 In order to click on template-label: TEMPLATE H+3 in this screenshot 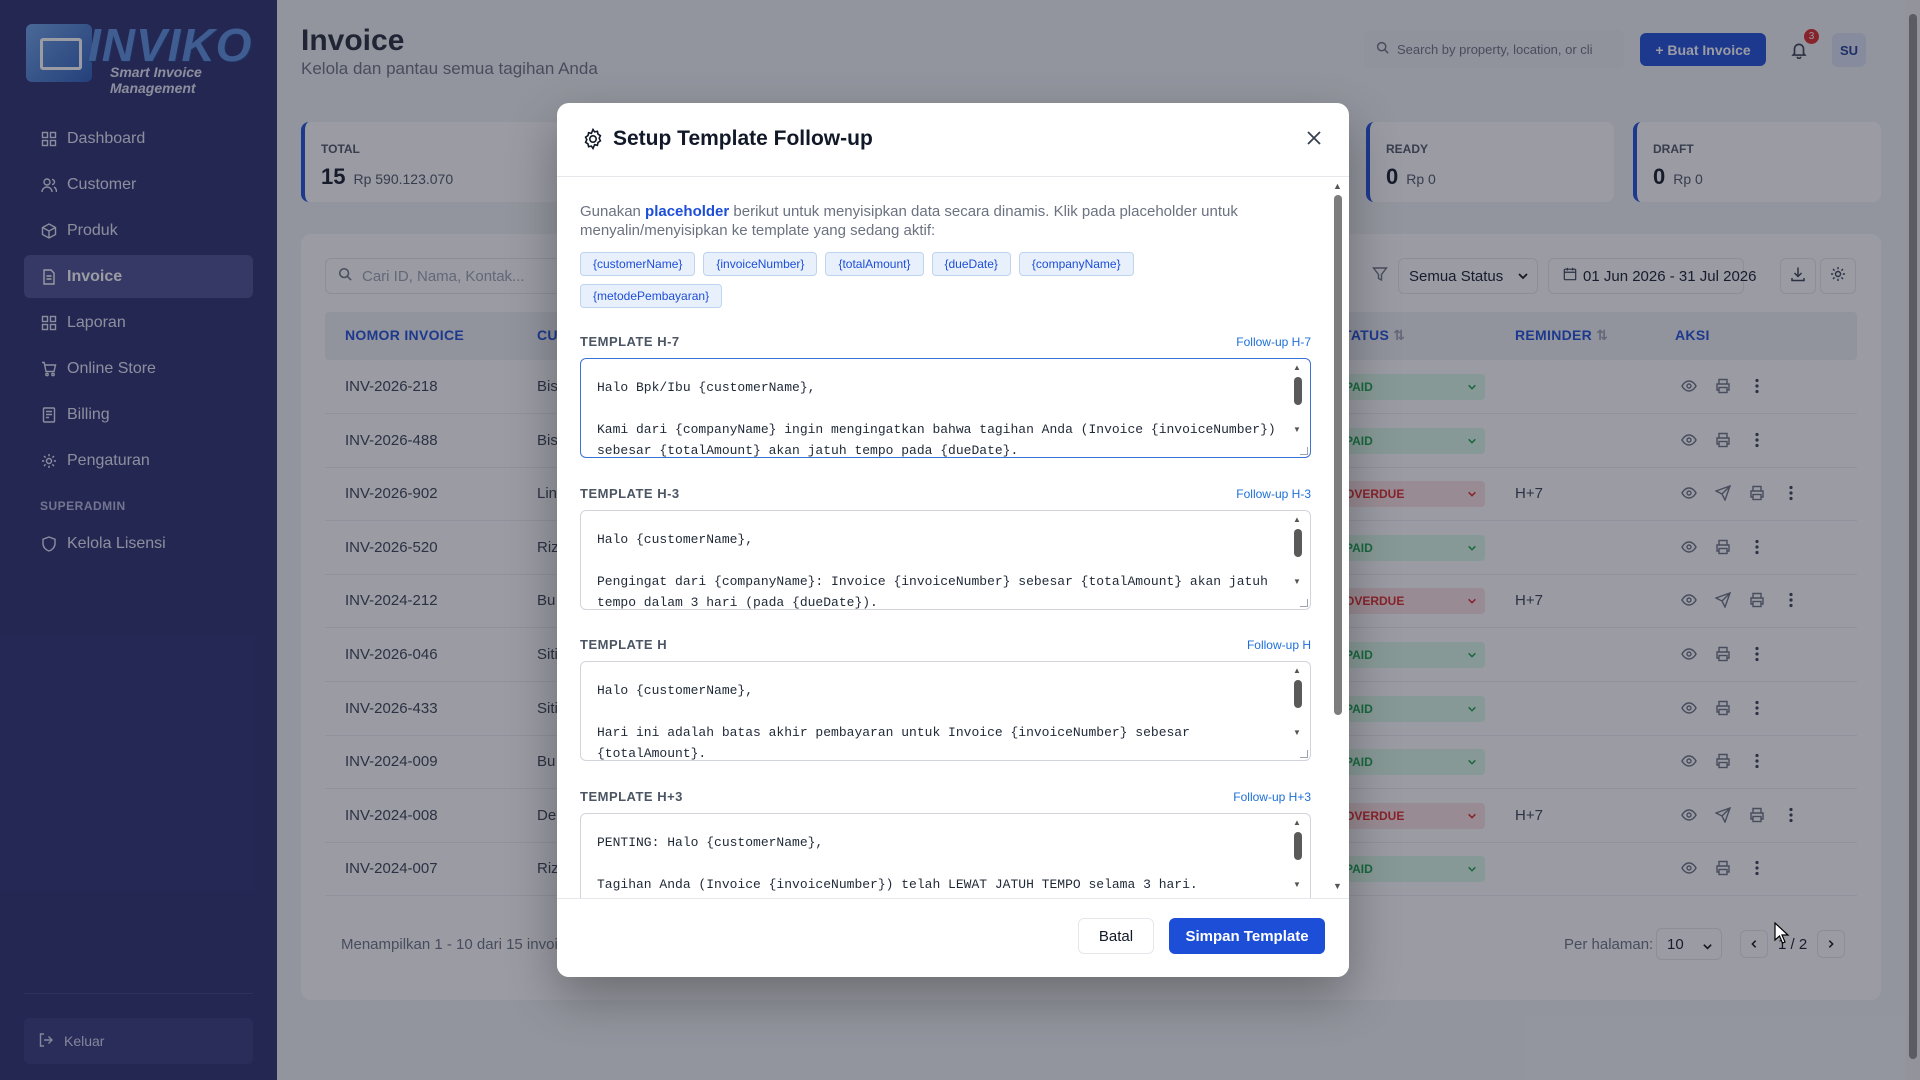, I will do `click(631, 796)`.